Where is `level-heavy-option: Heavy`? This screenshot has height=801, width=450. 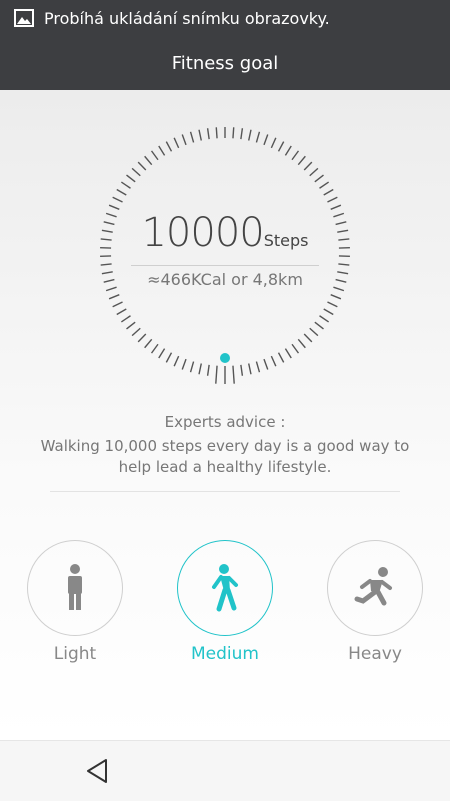
level-heavy-option: Heavy is located at coordinates (375, 602).